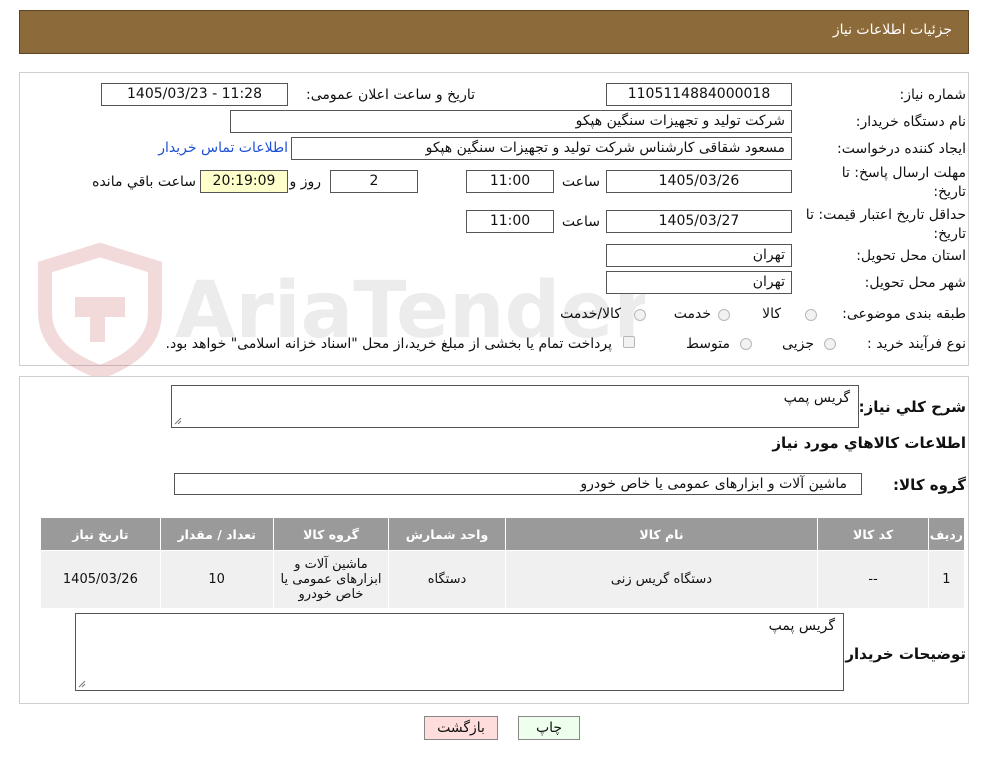 This screenshot has height=760, width=985. I want to click on col-goods-group: گروه کالا, so click(331, 534).